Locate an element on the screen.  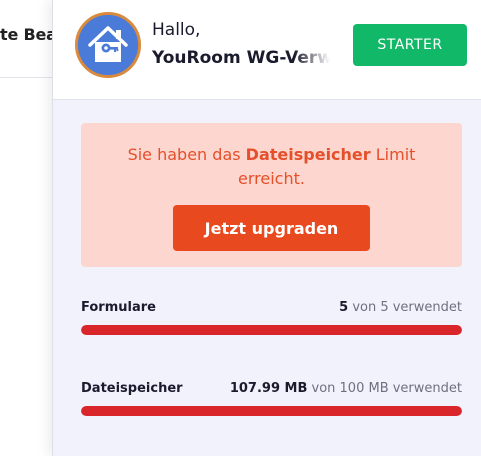
usage-label: Dateispeicher is located at coordinates (132, 388).